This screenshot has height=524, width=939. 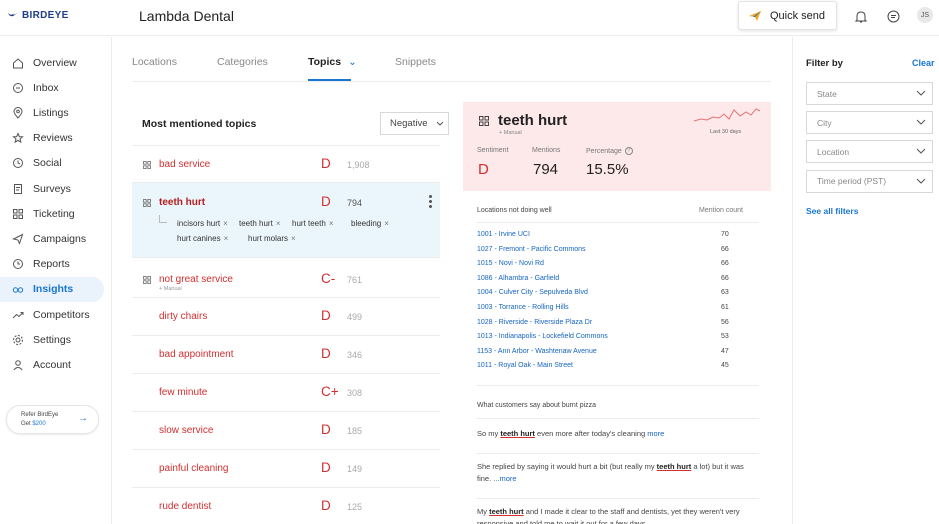 I want to click on sidebar-item-listings: Listings, so click(x=52, y=112).